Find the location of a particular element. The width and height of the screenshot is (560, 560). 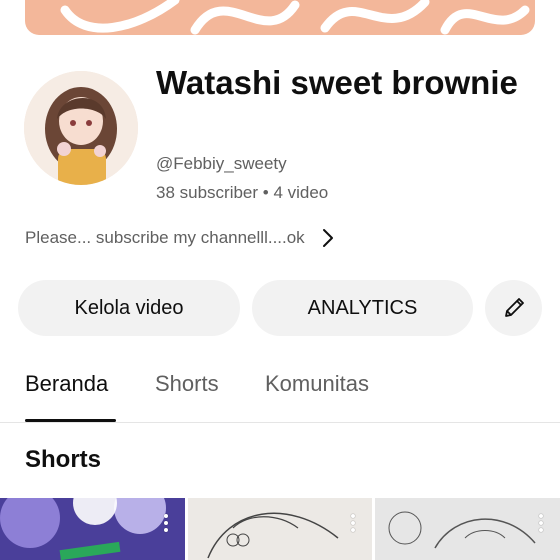

pencil-icon is located at coordinates (514, 307).